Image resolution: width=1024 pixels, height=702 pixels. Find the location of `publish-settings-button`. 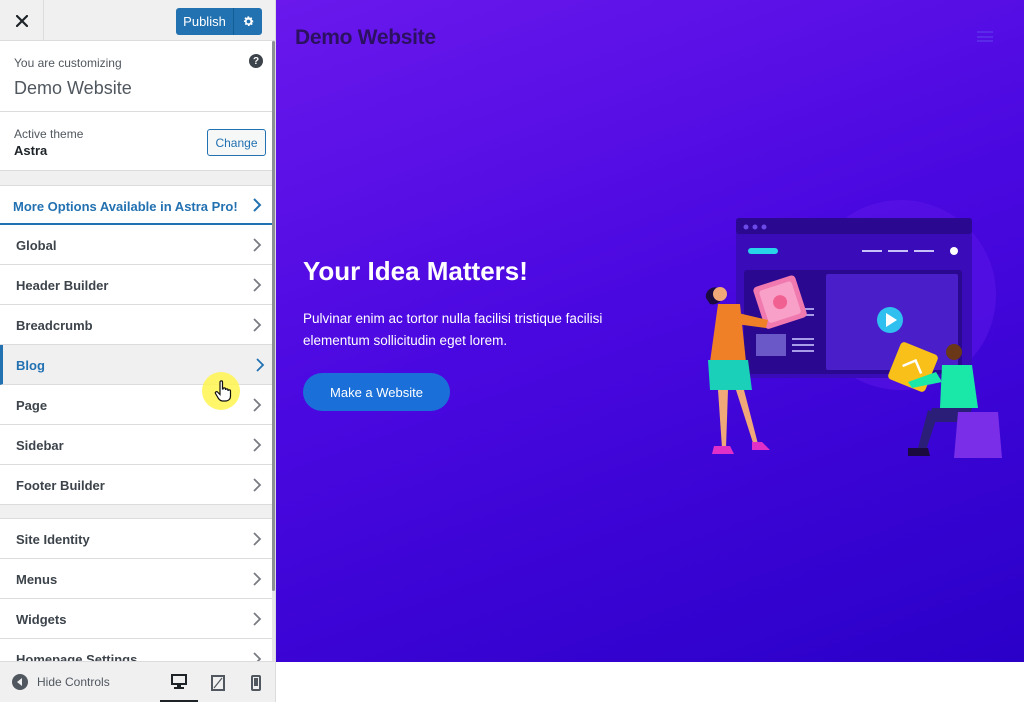

publish-settings-button is located at coordinates (248, 21).